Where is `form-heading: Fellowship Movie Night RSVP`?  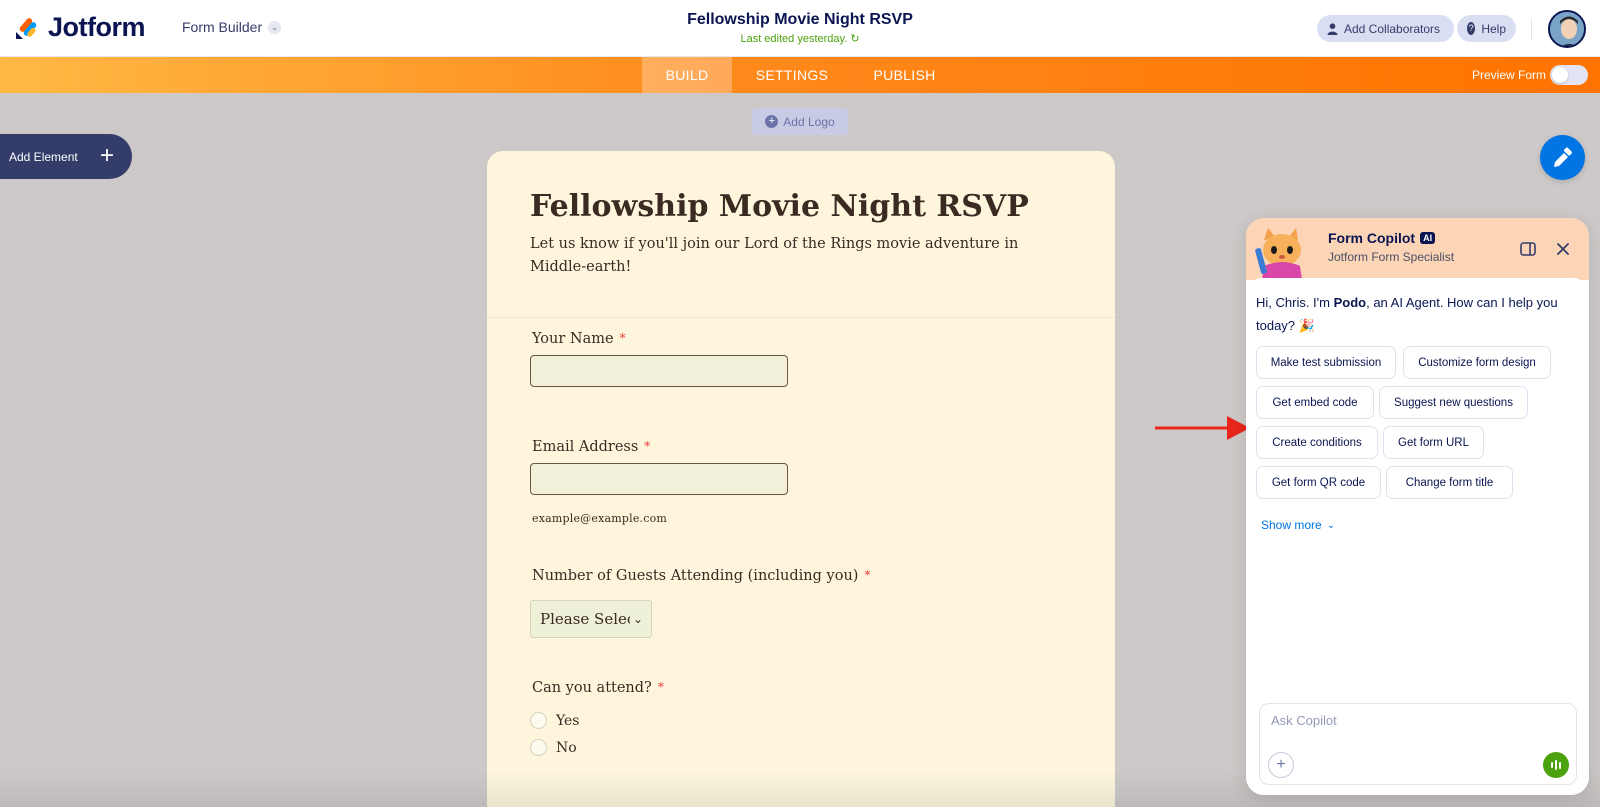 form-heading: Fellowship Movie Night RSVP is located at coordinates (779, 206).